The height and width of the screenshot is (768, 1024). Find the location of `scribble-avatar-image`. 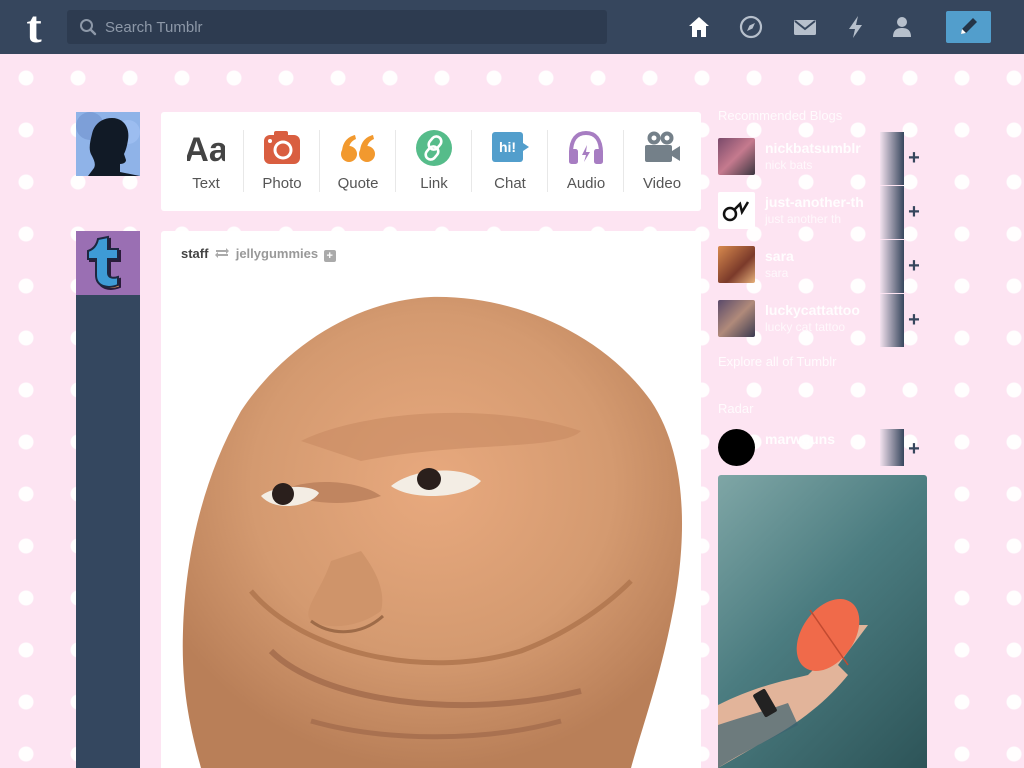

scribble-avatar-image is located at coordinates (736, 211).